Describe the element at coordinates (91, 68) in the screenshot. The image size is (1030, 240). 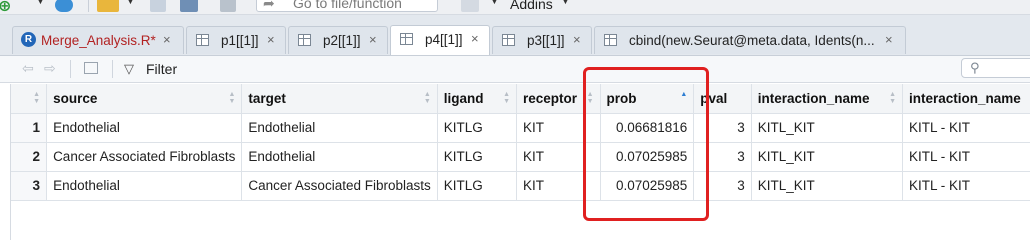
I see `popout-icon` at that location.